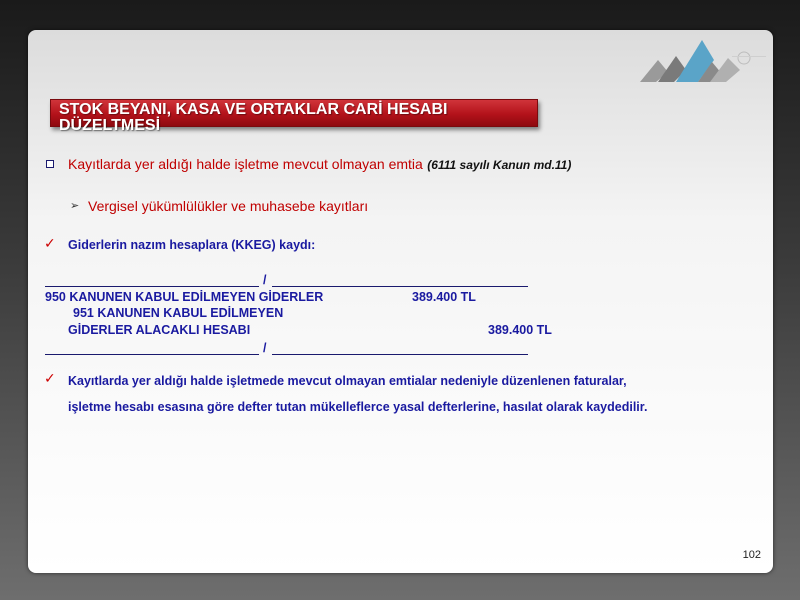 The image size is (800, 600). What do you see at coordinates (152, 354) in the screenshot?
I see `journal-divider-left-bottom` at bounding box center [152, 354].